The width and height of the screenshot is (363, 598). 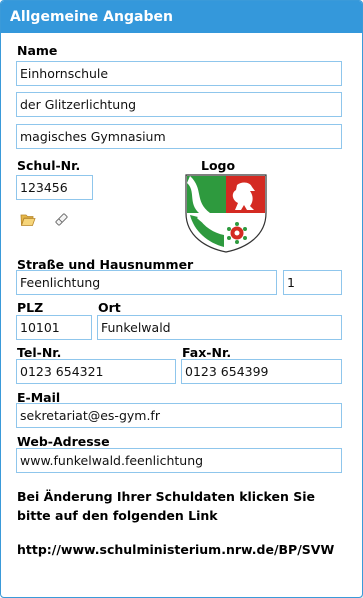 What do you see at coordinates (179, 415) in the screenshot?
I see `email-field: sekretariat@es-gym.fr` at bounding box center [179, 415].